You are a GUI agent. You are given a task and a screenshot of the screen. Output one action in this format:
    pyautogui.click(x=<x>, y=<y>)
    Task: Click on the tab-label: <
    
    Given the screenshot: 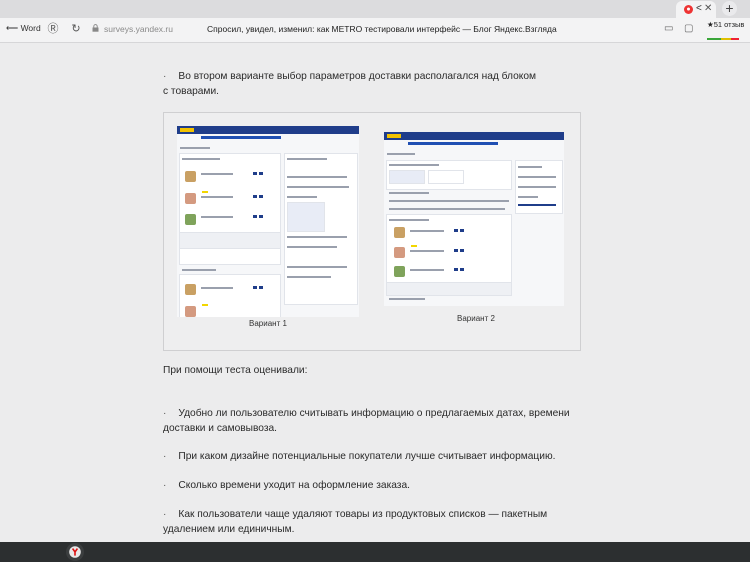 What is the action you would take?
    pyautogui.click(x=699, y=8)
    